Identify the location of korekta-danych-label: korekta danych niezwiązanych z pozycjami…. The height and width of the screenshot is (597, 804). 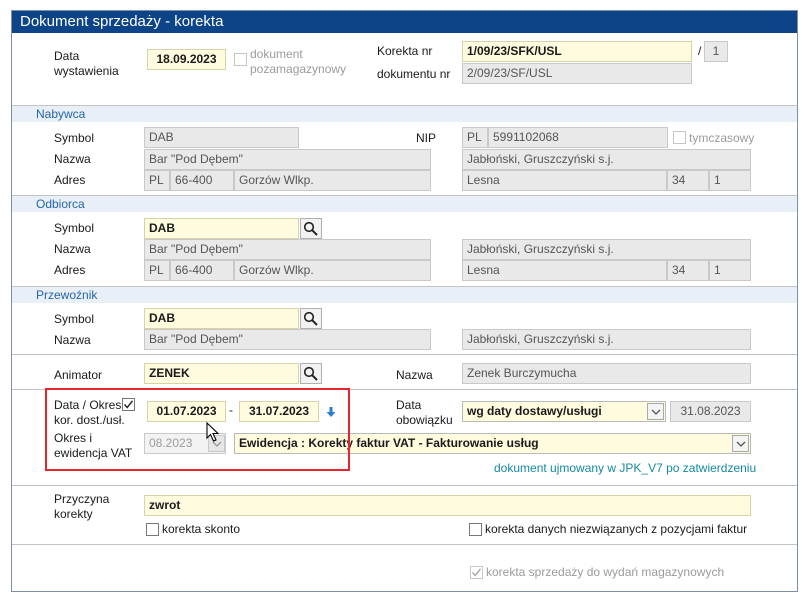
(616, 529).